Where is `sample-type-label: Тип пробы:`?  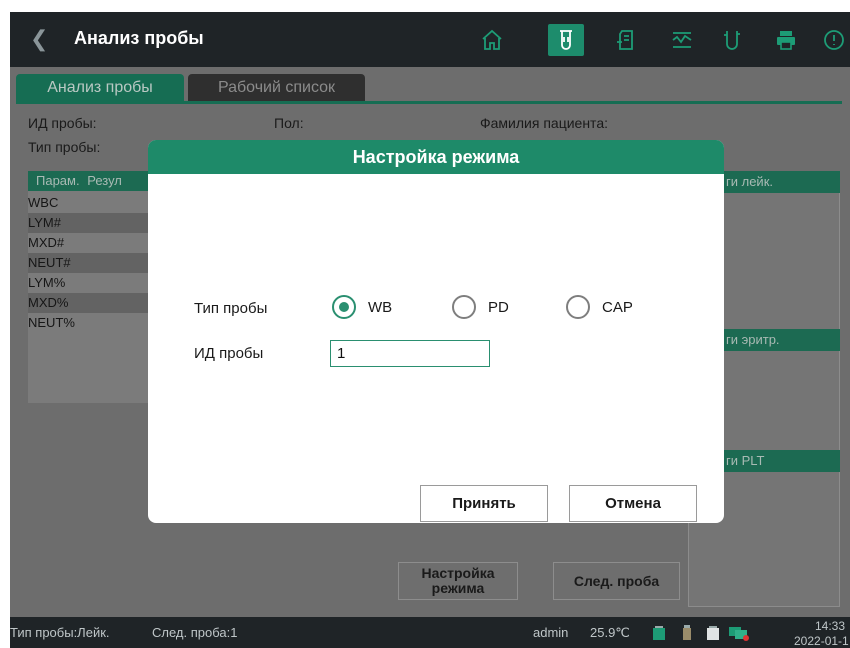
sample-type-label: Тип пробы: is located at coordinates (64, 147).